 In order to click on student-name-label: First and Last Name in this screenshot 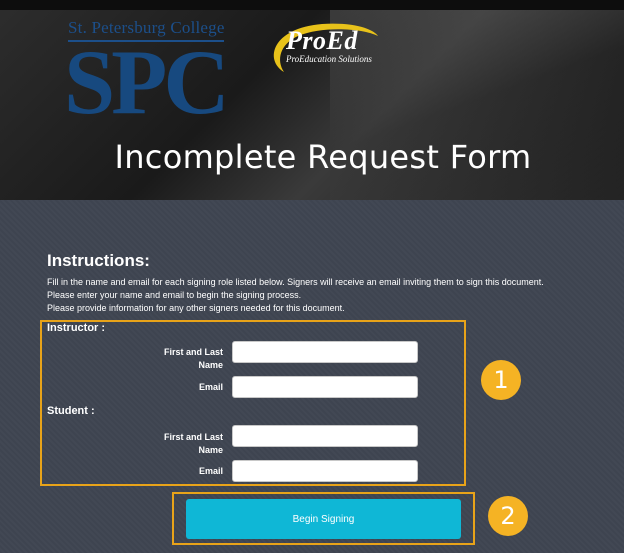, I will do `click(178, 444)`.